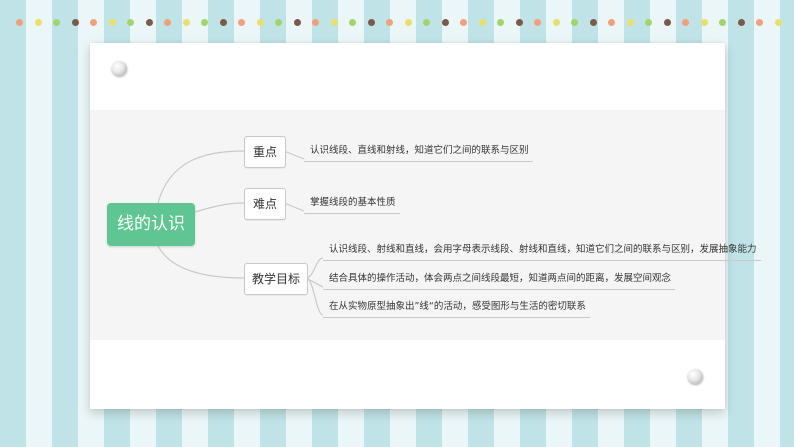 The height and width of the screenshot is (447, 794). I want to click on leaf-difficulty: 掌握线段的基本性质, so click(352, 205).